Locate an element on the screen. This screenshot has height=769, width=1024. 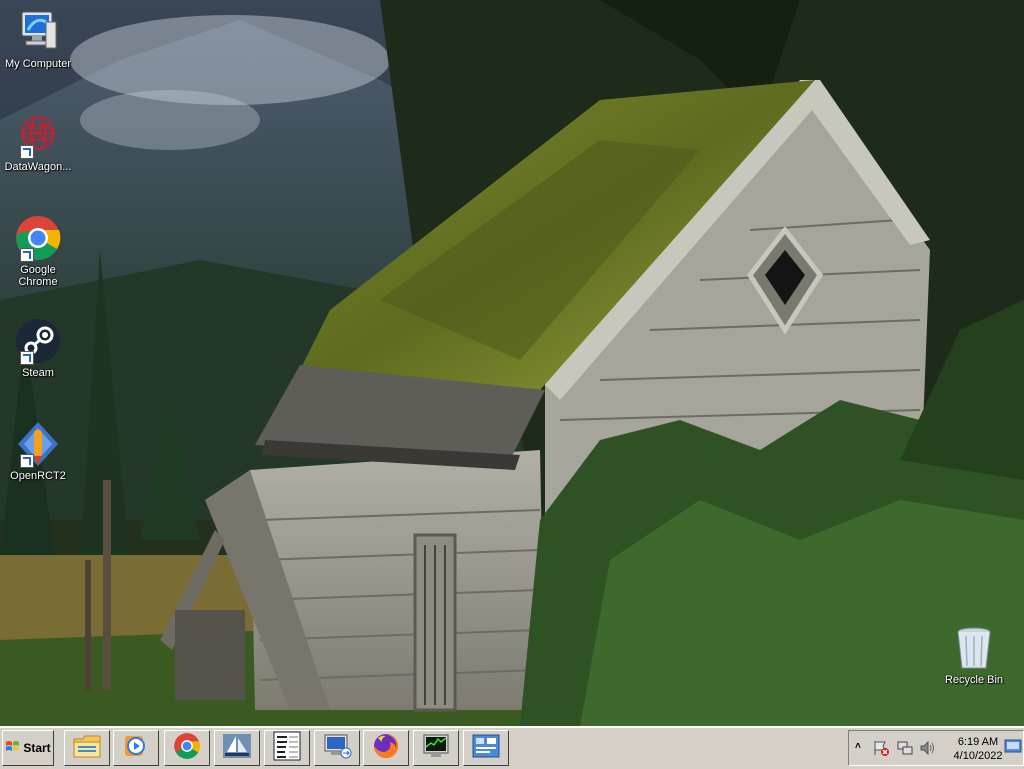
desktop-icon-google-chrome: Google Chrome is located at coordinates (38, 251).